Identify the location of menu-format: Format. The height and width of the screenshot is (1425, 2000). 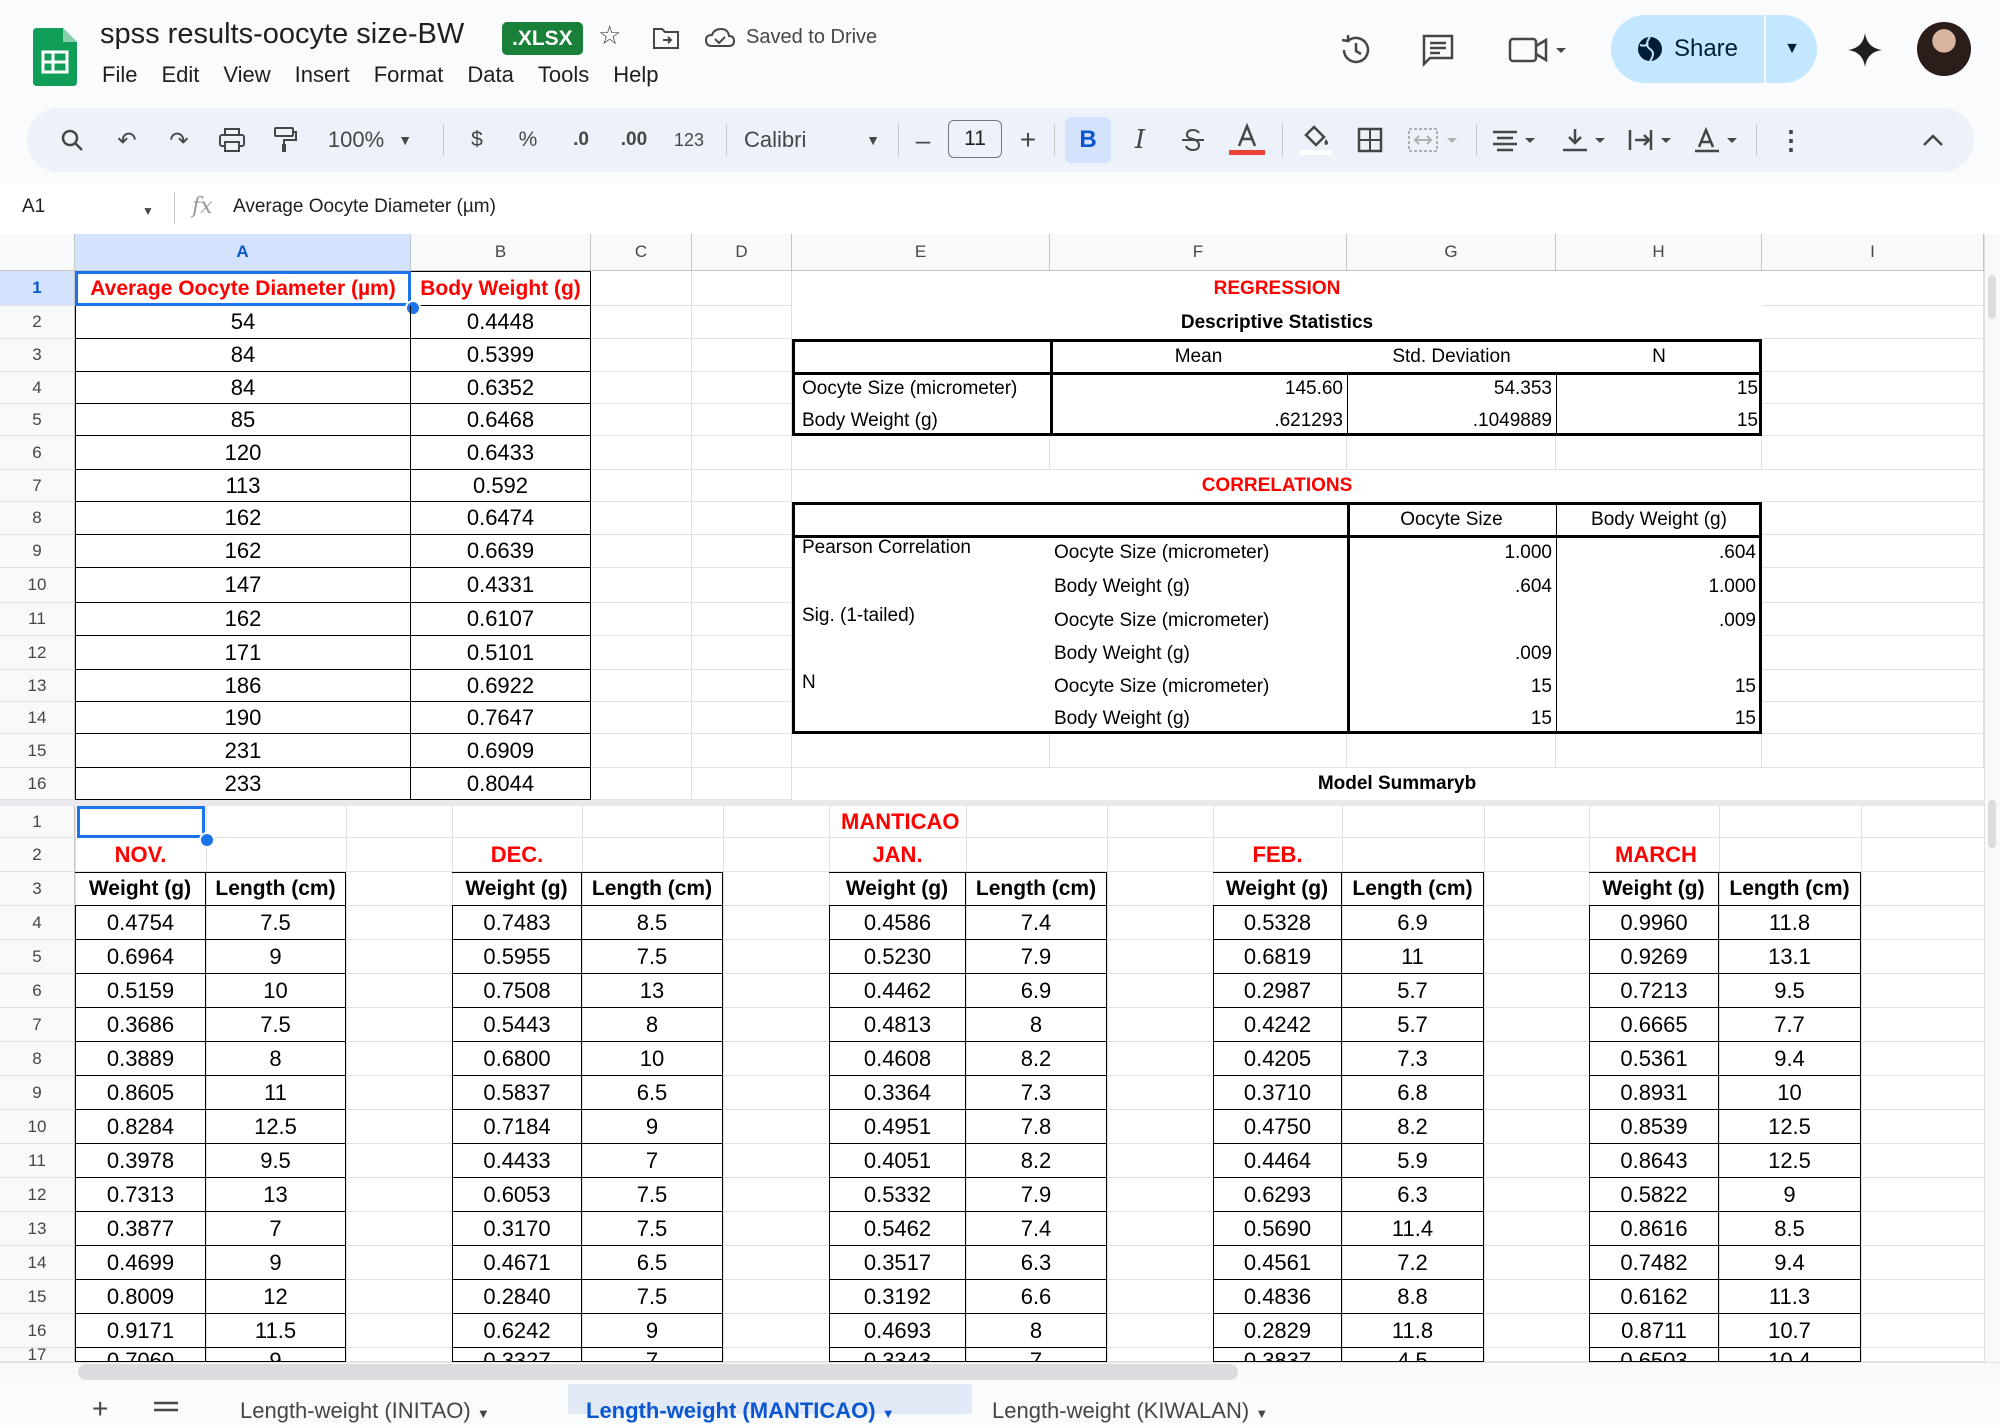
(409, 75).